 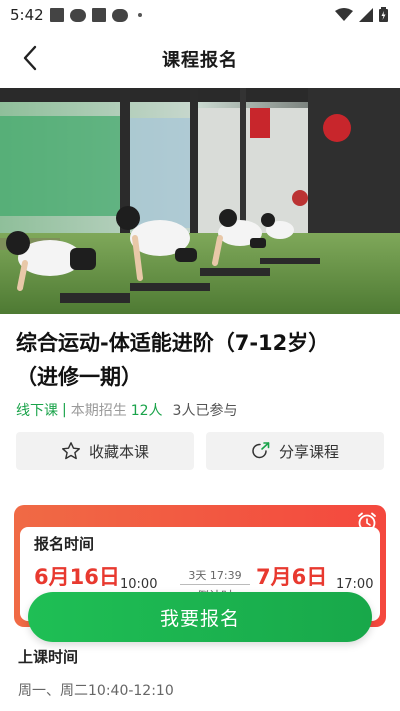 What do you see at coordinates (27, 15) in the screenshot?
I see `status-time: 5:42` at bounding box center [27, 15].